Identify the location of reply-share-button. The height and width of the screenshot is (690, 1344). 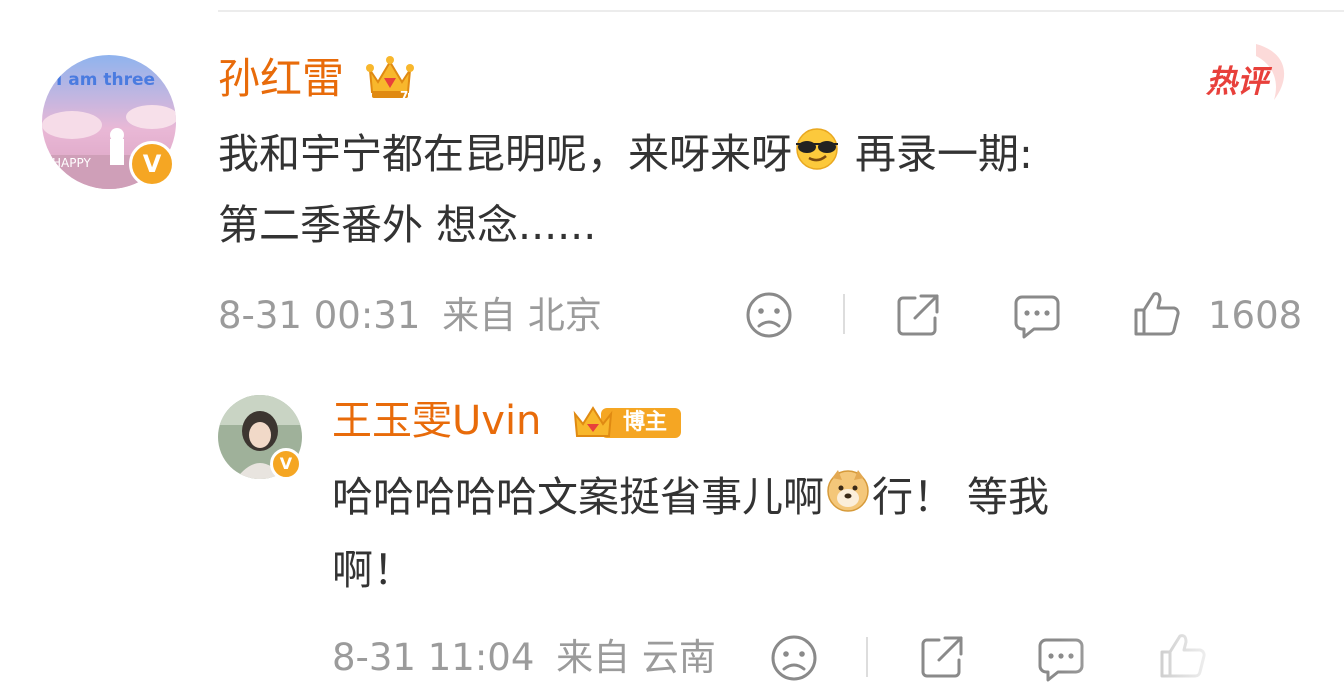
(942, 657).